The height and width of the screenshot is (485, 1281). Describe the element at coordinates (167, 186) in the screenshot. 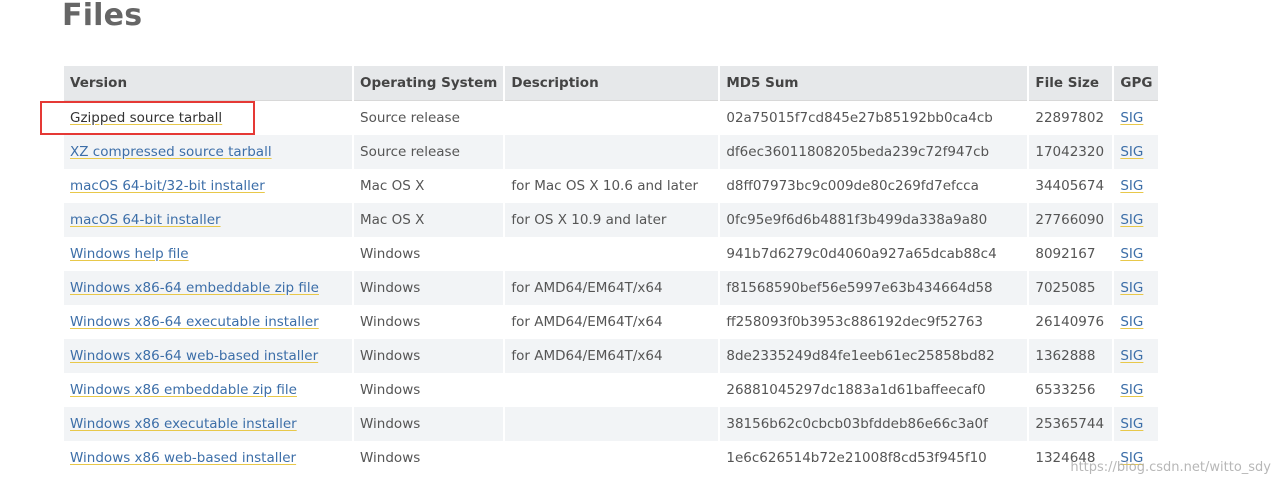

I see `version-link: macOS 64-bit/32-bit installer` at that location.